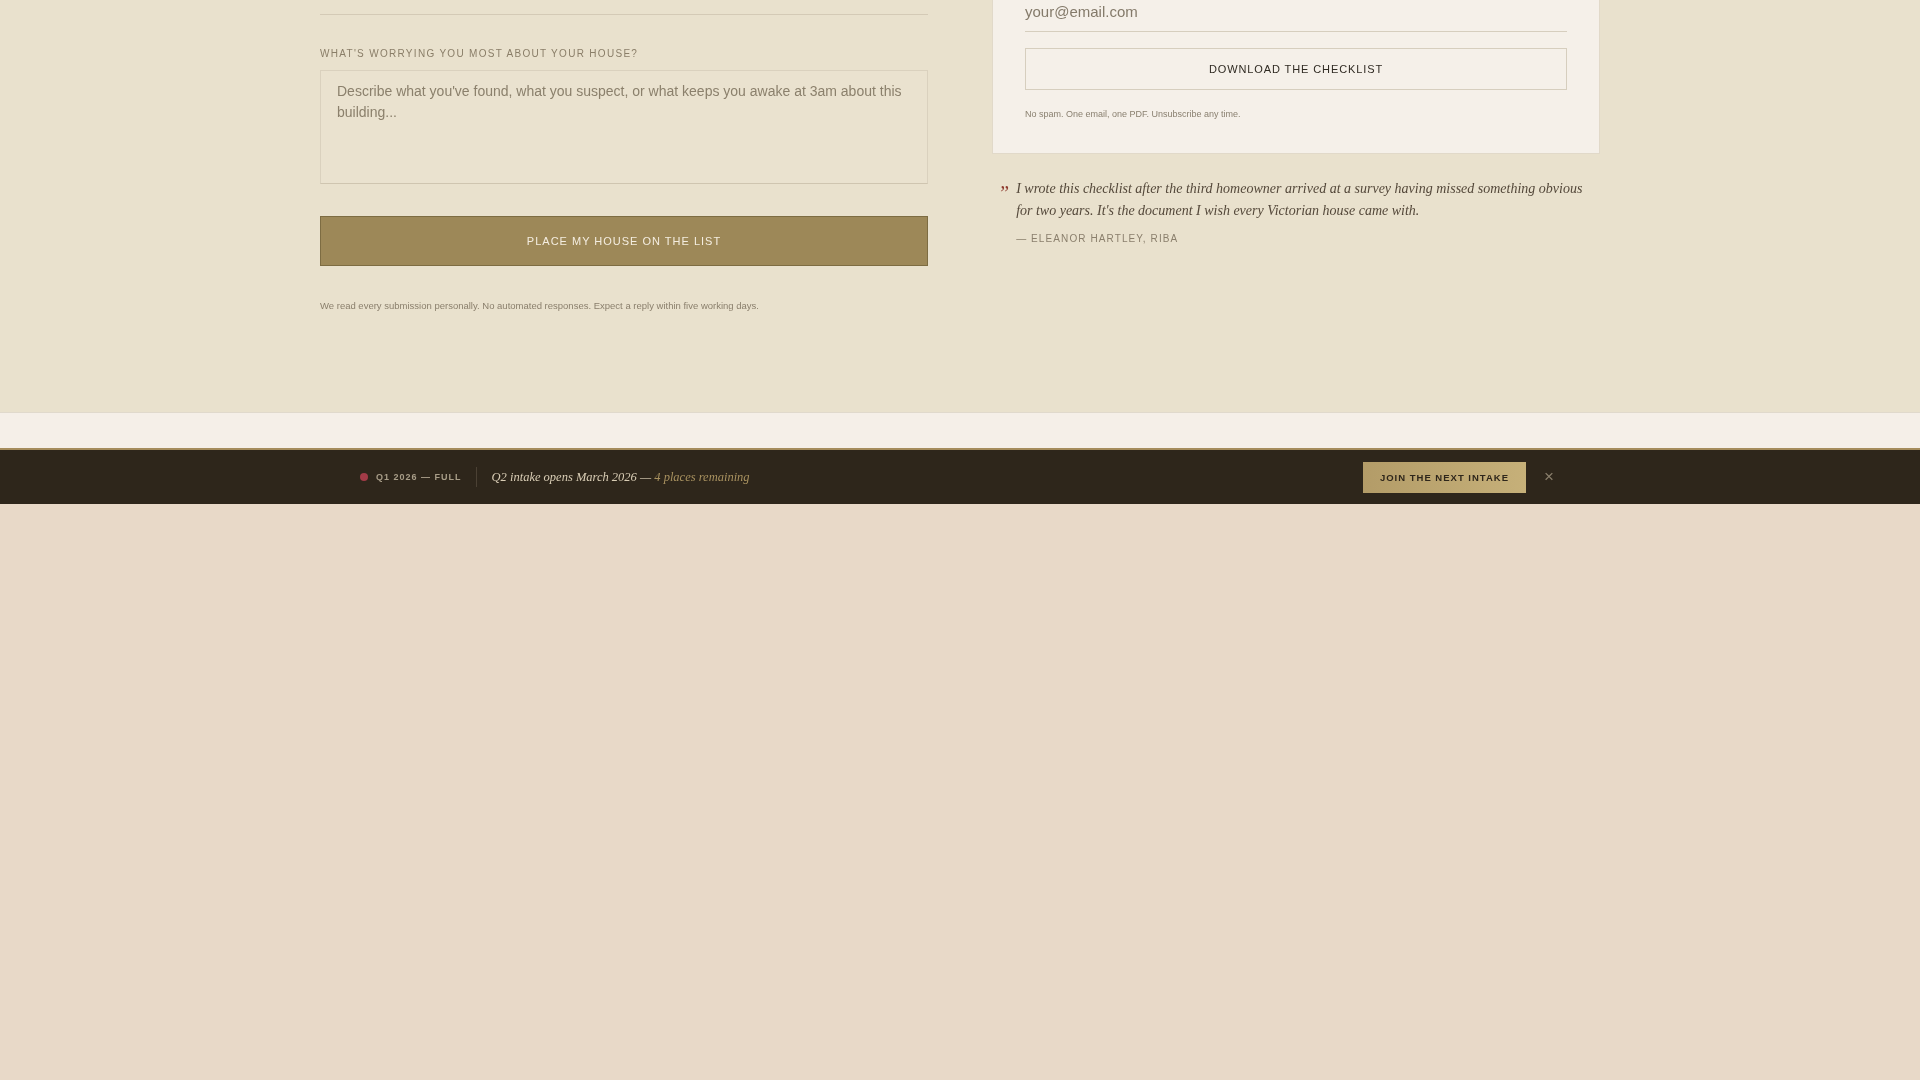 This screenshot has width=1920, height=1080. What do you see at coordinates (620, 477) in the screenshot?
I see `intake-message: Q2 intake opens March 2026 — 4 places remaining` at bounding box center [620, 477].